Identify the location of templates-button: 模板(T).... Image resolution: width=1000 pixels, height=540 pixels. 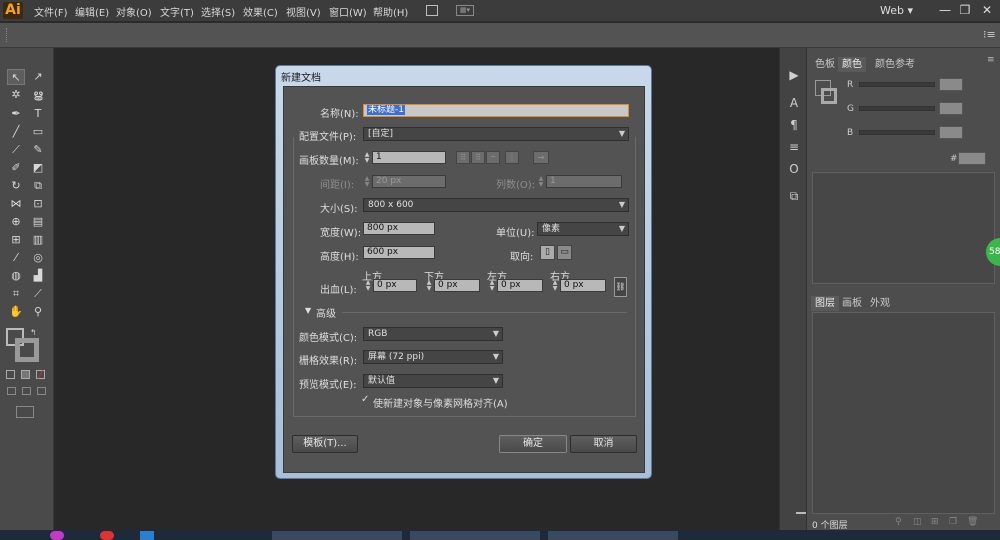
(325, 444).